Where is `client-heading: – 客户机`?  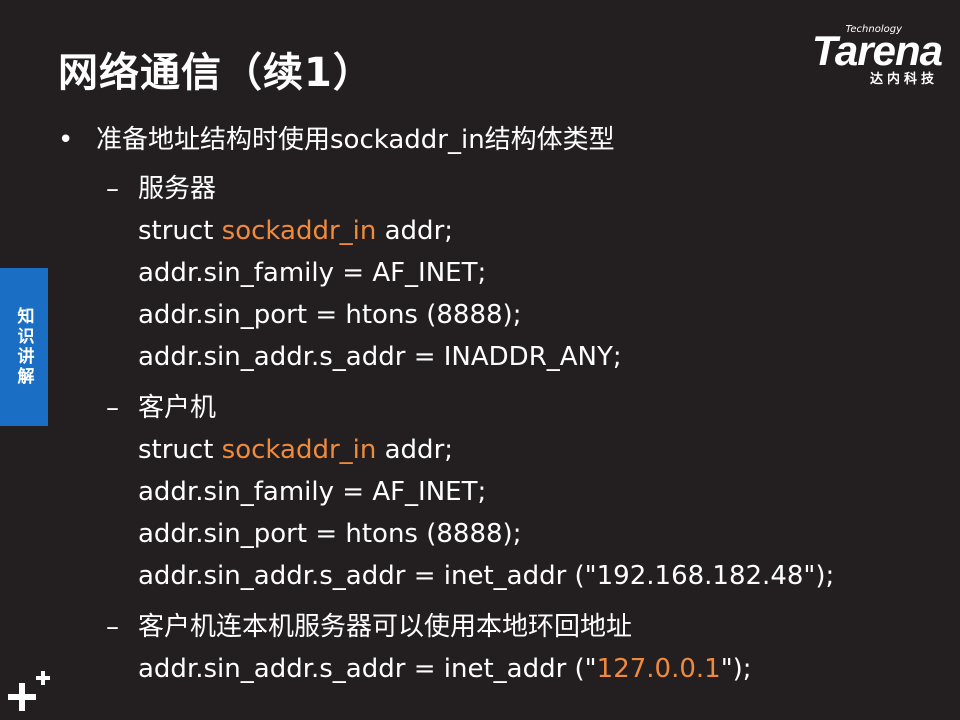
client-heading: – 客户机 is located at coordinates (470, 408).